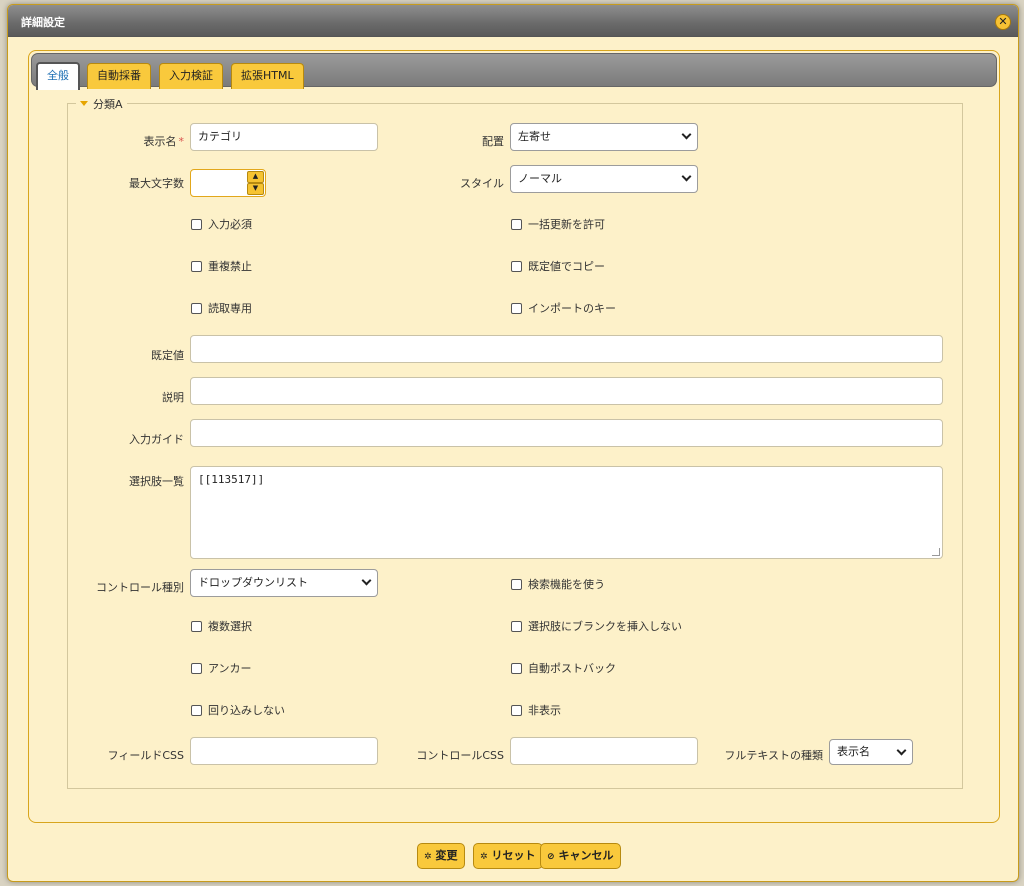 This screenshot has width=1024, height=886. What do you see at coordinates (255, 177) in the screenshot?
I see `spinner-up-icon: ▲` at bounding box center [255, 177].